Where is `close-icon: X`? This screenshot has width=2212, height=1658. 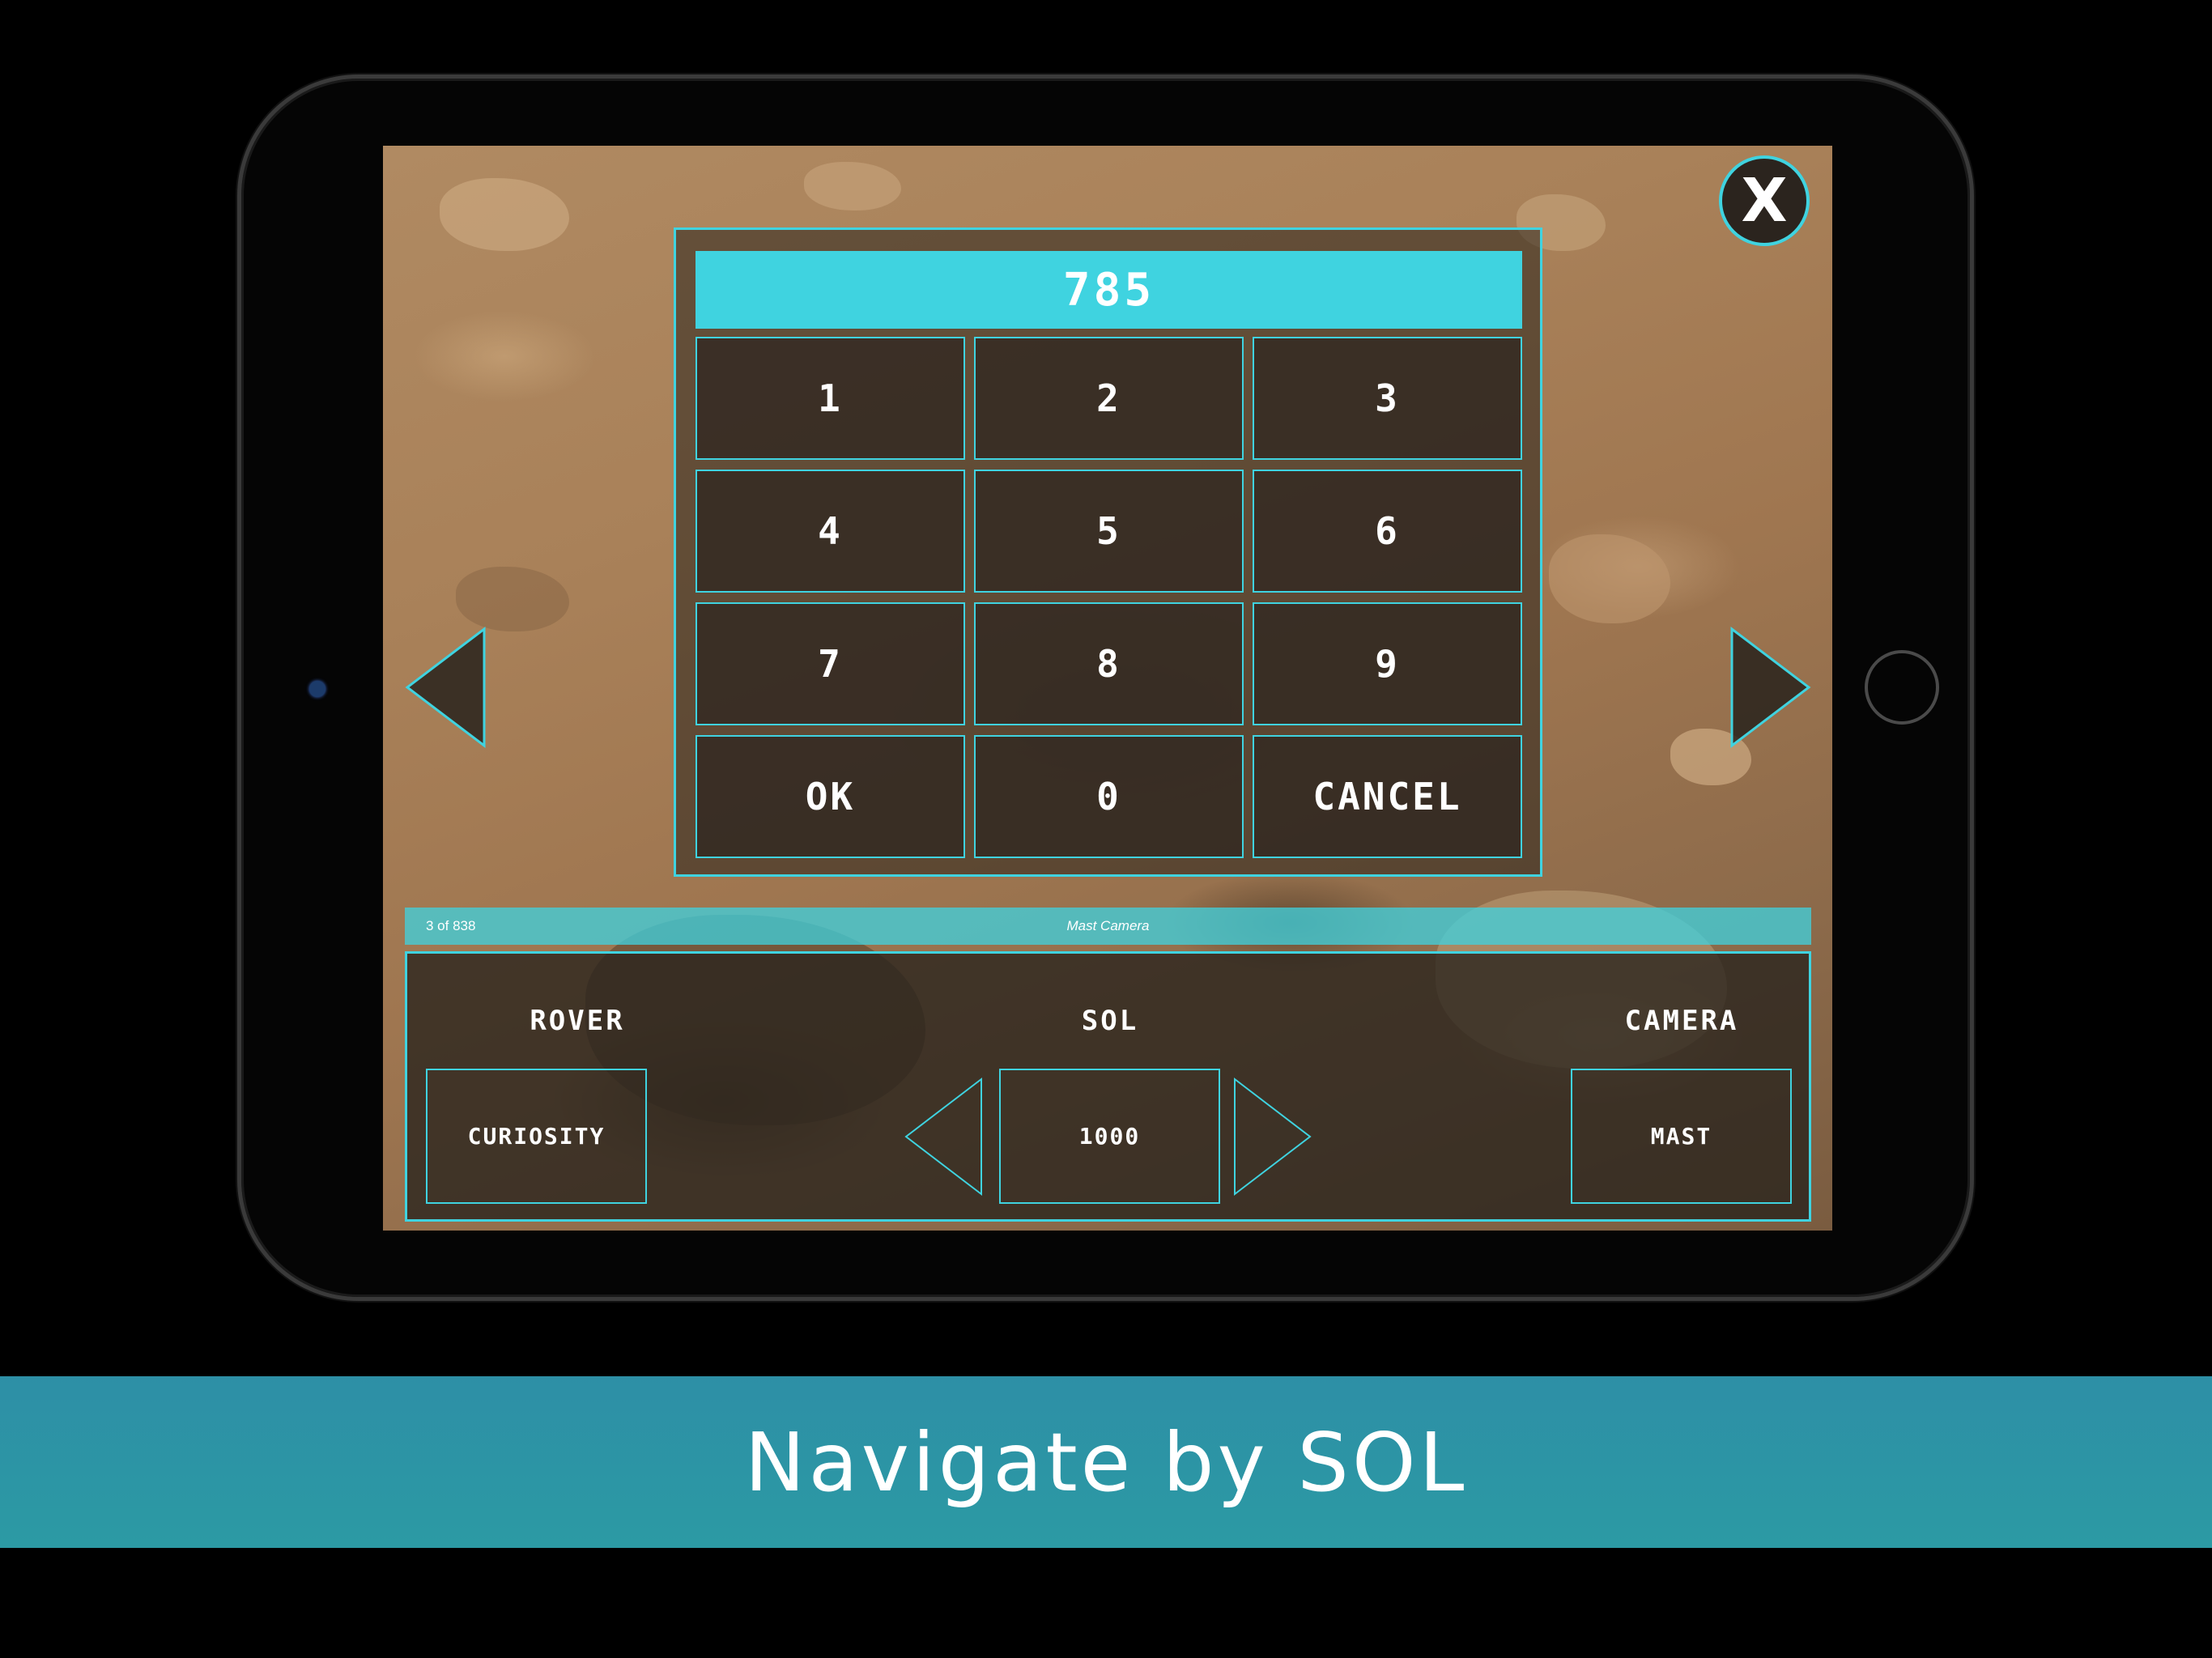
close-icon: X is located at coordinates (1764, 201).